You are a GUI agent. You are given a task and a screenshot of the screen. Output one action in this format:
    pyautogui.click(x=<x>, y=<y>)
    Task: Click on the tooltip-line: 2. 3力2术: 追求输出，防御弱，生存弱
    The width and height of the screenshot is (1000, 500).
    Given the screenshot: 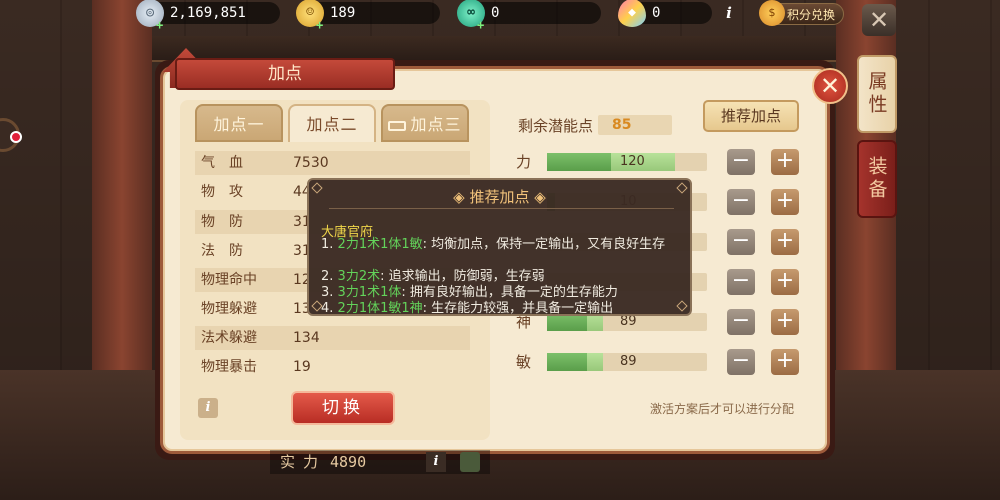 What is the action you would take?
    pyautogui.click(x=502, y=277)
    